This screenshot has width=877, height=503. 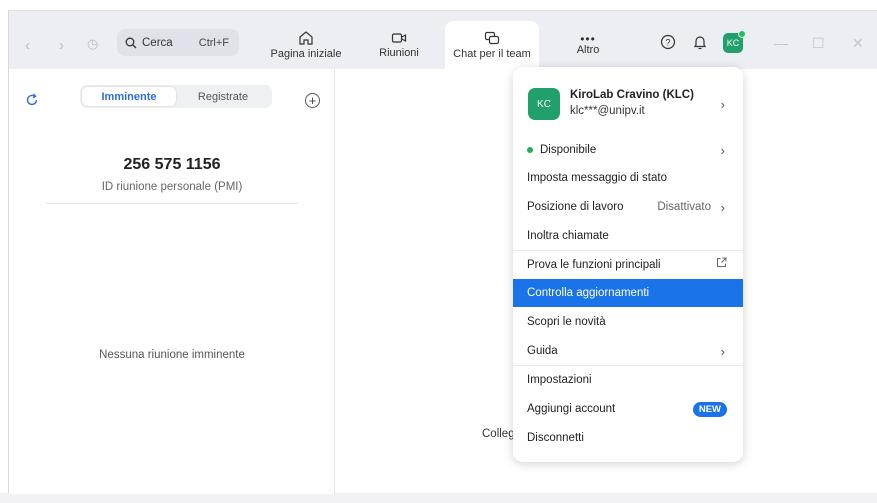 I want to click on pmi-number: 256 575 1156, so click(x=172, y=164).